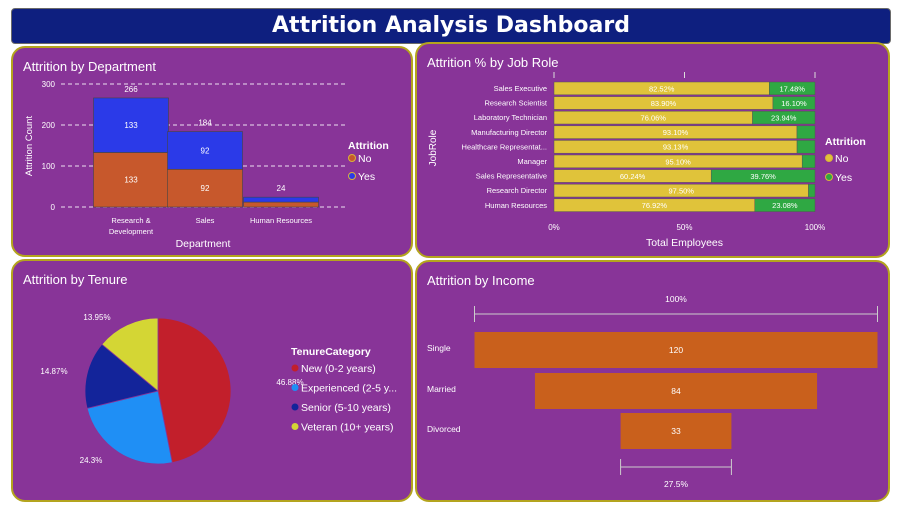  Describe the element at coordinates (205, 123) in the screenshot. I see `total-label: 184` at that location.